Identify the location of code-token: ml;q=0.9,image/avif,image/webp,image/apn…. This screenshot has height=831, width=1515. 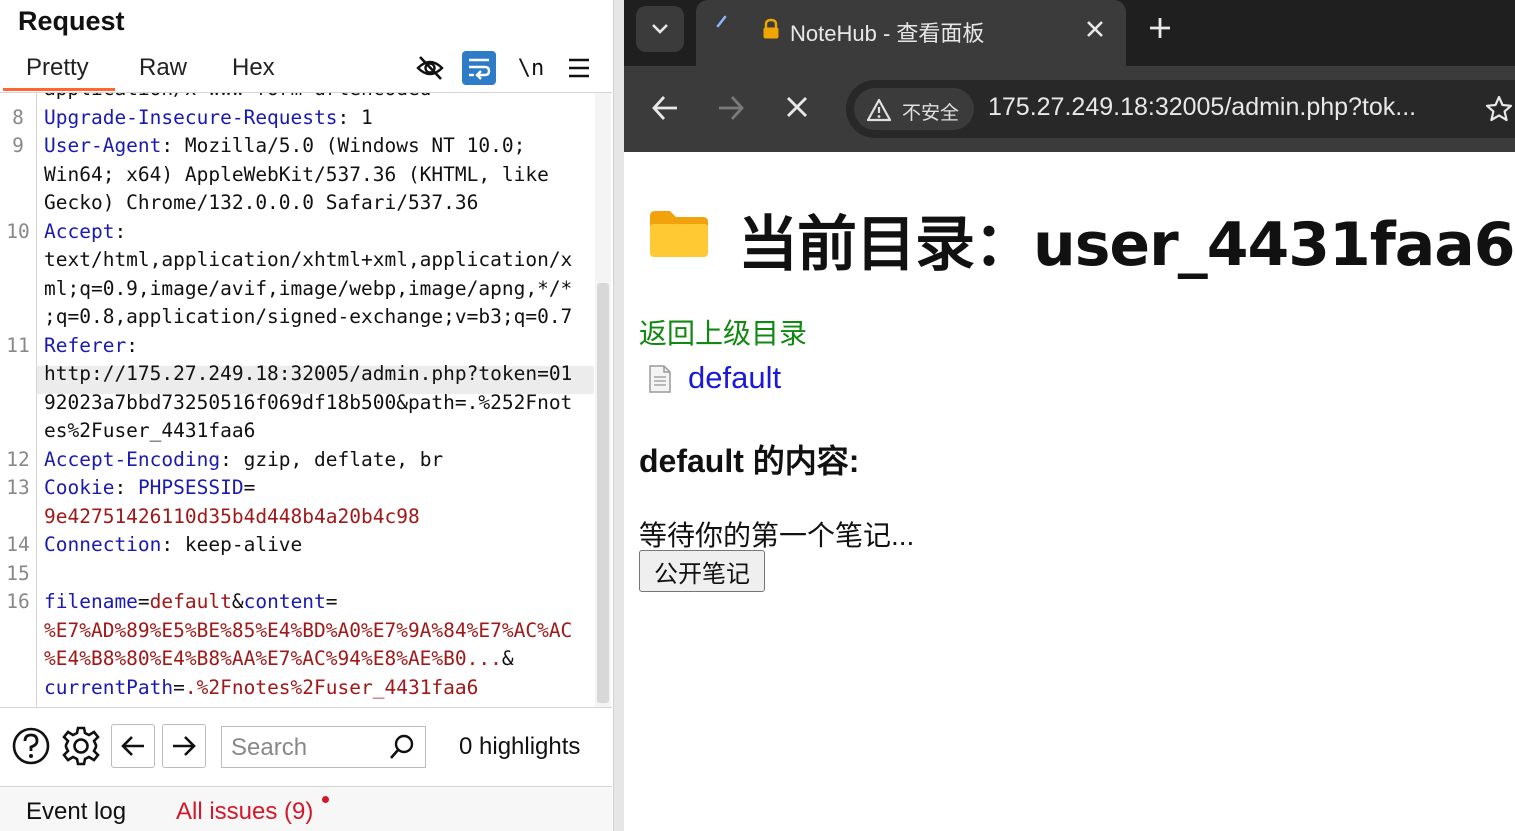
(308, 288).